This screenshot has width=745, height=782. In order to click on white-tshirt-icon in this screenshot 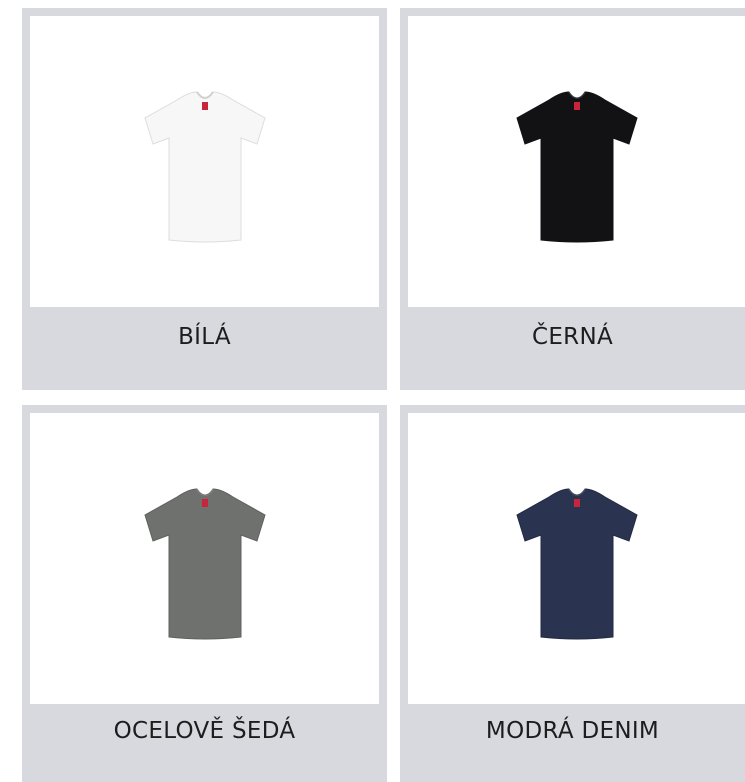, I will do `click(204, 166)`.